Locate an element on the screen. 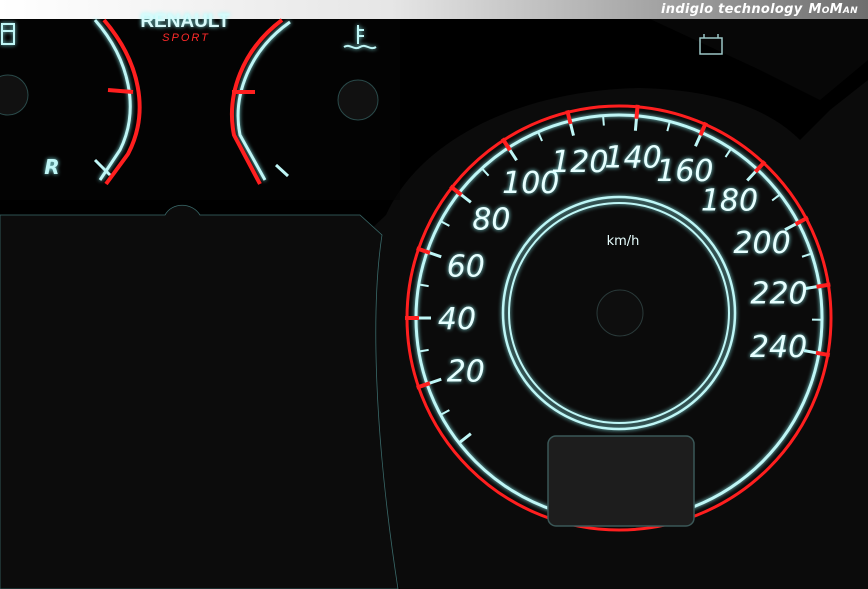 Image resolution: width=868 pixels, height=589 pixels. speed-unit-label: km/h is located at coordinates (623, 241).